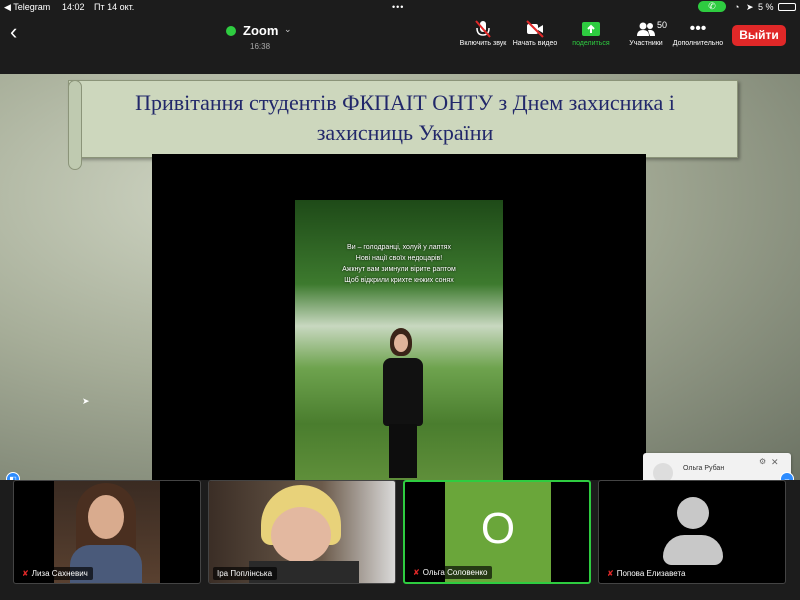 The width and height of the screenshot is (800, 600). Describe the element at coordinates (245, 573) in the screenshot. I see `participant-name-label: Іра Поплінська` at that location.